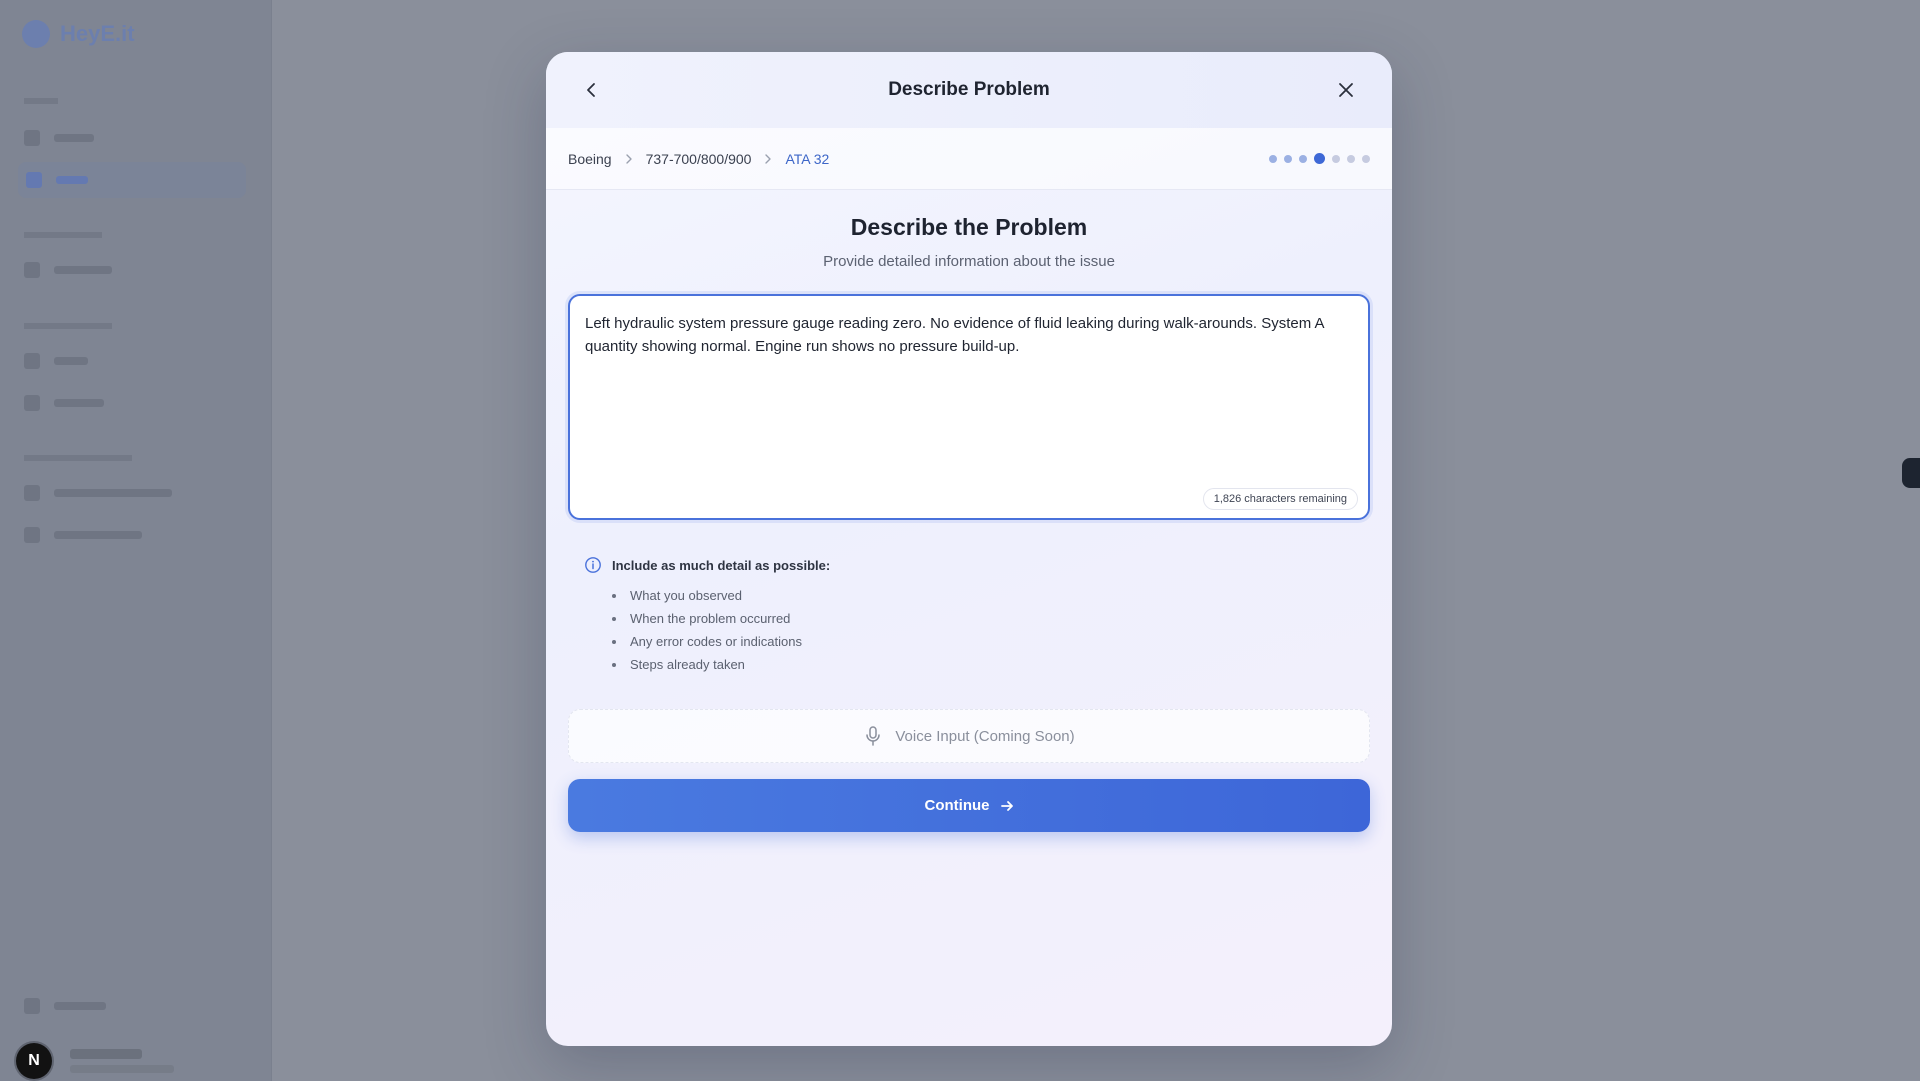 This screenshot has width=1920, height=1081. What do you see at coordinates (807, 158) in the screenshot?
I see `breadcrumb-ata-chapter: ATA 32` at bounding box center [807, 158].